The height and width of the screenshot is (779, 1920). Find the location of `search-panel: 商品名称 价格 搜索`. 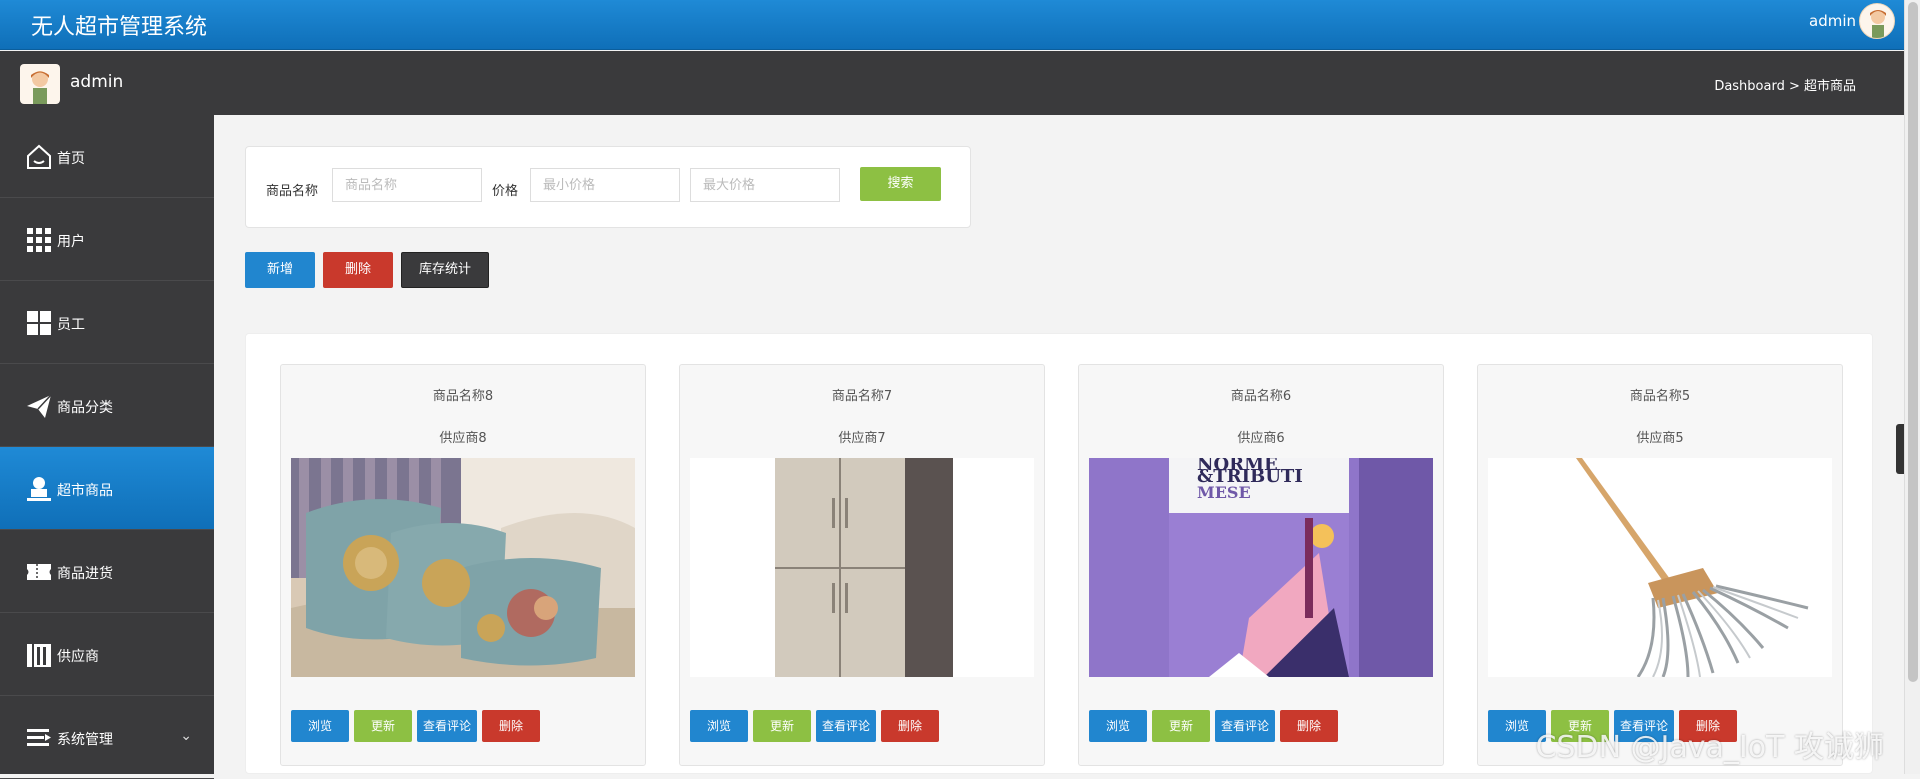

search-panel: 商品名称 价格 搜索 is located at coordinates (608, 187).